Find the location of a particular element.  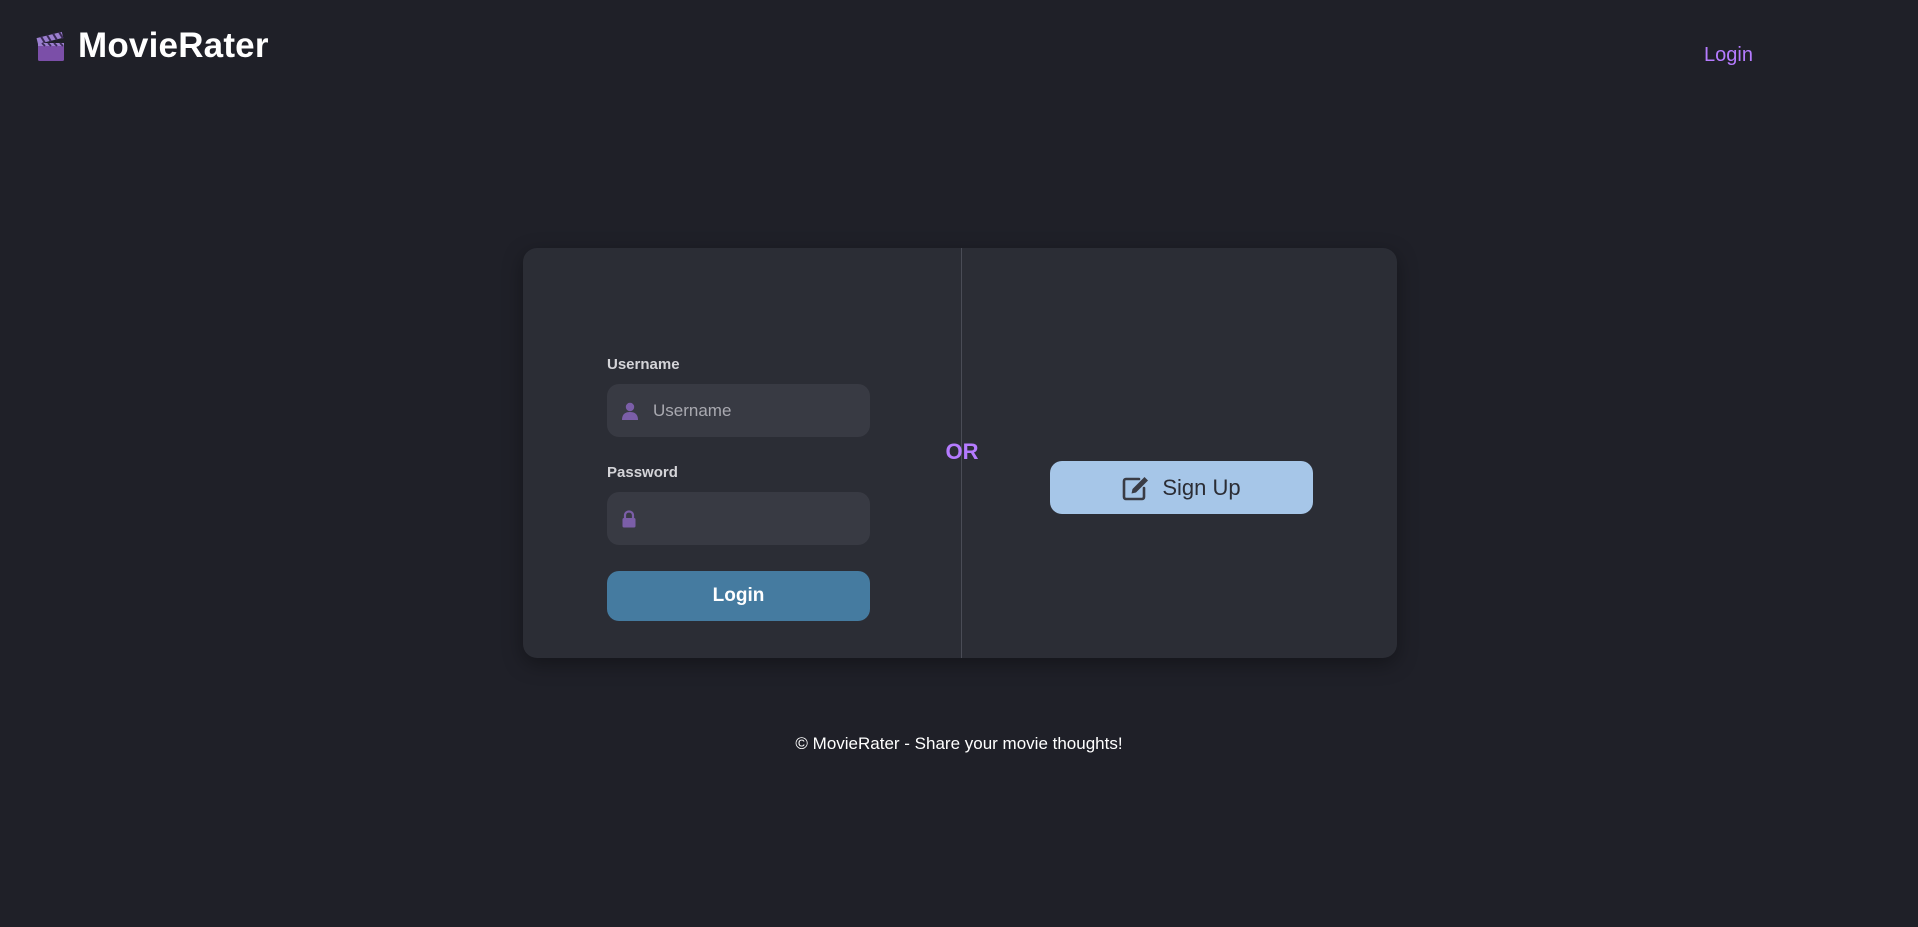

signup-label: Sign Up is located at coordinates (1201, 487).